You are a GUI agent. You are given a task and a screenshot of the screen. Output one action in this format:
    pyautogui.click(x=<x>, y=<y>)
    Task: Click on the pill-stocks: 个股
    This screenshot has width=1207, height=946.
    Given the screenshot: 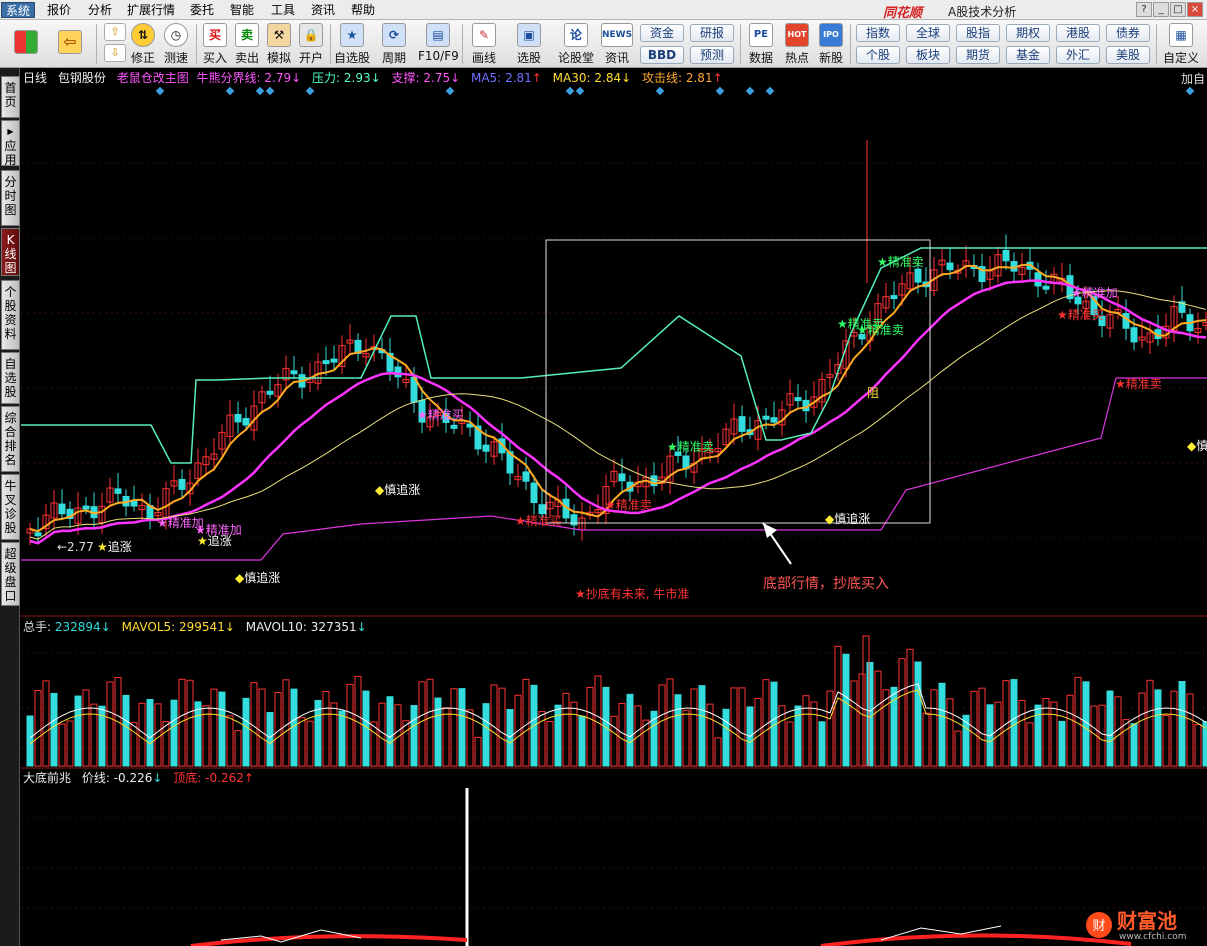 What is the action you would take?
    pyautogui.click(x=878, y=55)
    